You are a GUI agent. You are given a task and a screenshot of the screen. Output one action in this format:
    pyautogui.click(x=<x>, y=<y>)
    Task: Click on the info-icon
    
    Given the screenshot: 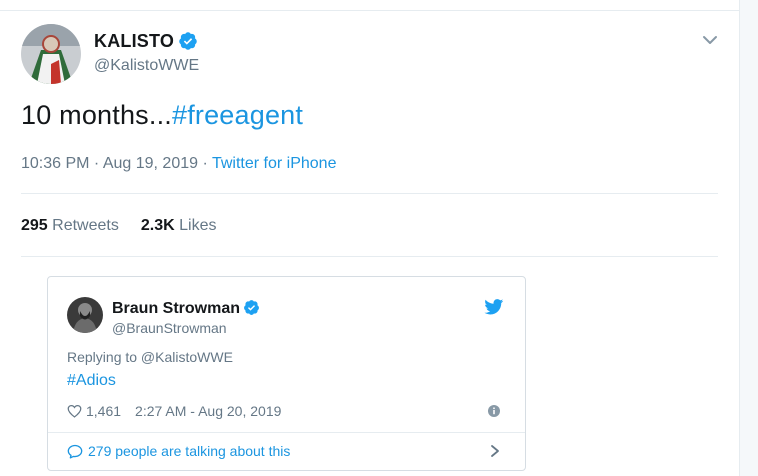 What is the action you would take?
    pyautogui.click(x=494, y=411)
    